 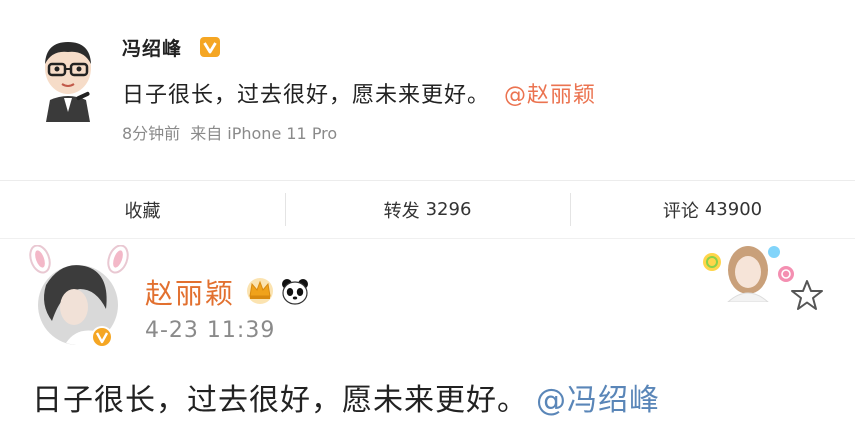 I want to click on post-text: 日子很长，过去很好，愿未来更好。 @赵丽颖, so click(x=359, y=93).